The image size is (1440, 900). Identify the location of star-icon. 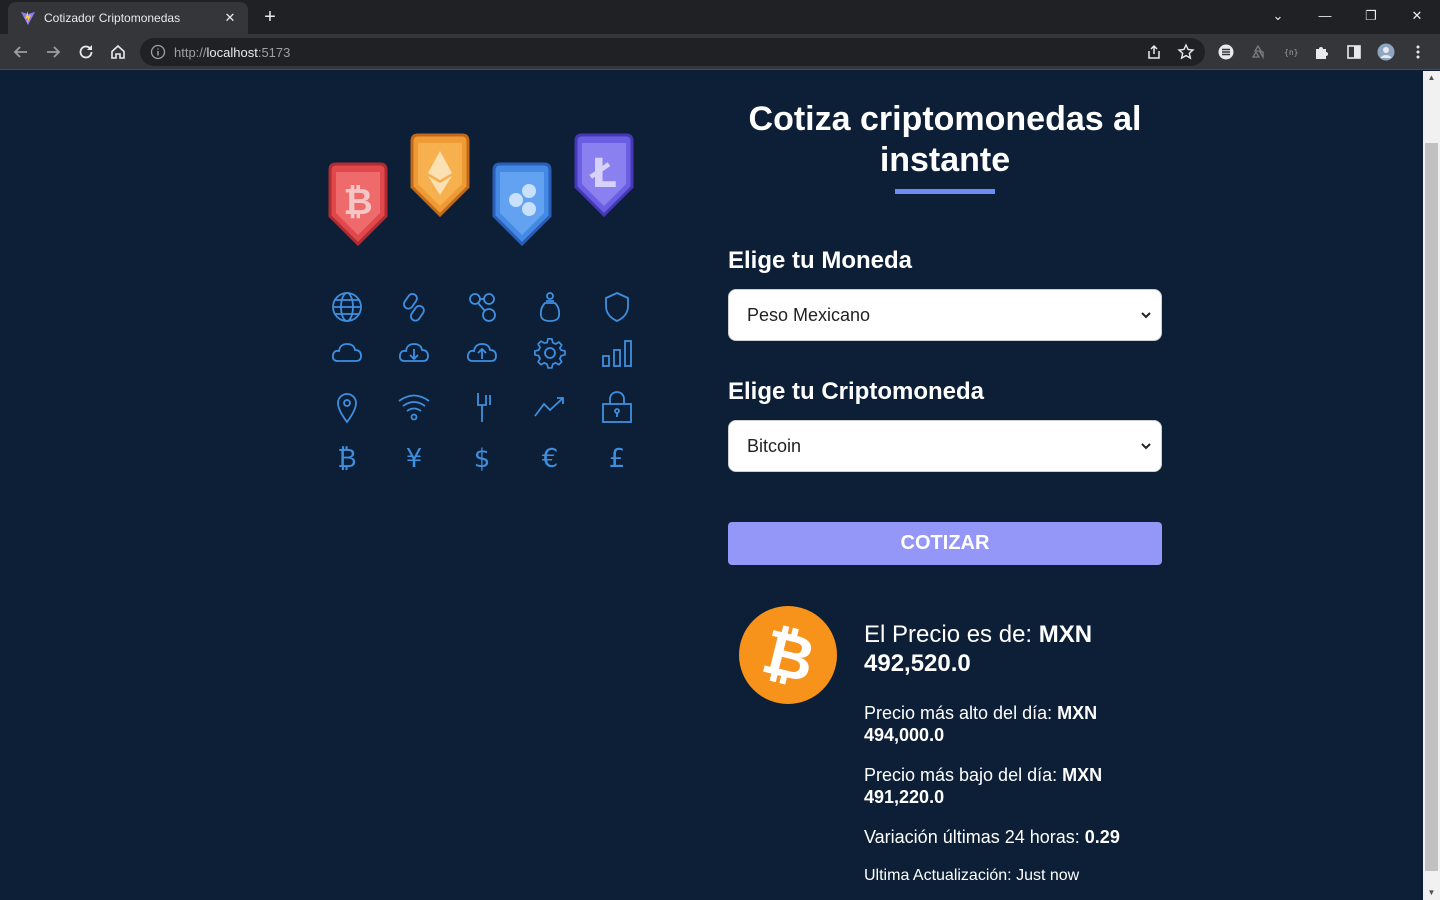
(1186, 51).